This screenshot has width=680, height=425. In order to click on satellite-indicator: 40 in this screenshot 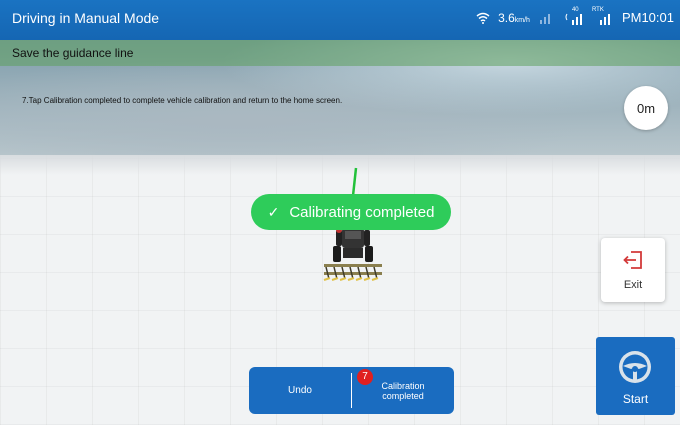, I will do `click(574, 16)`.